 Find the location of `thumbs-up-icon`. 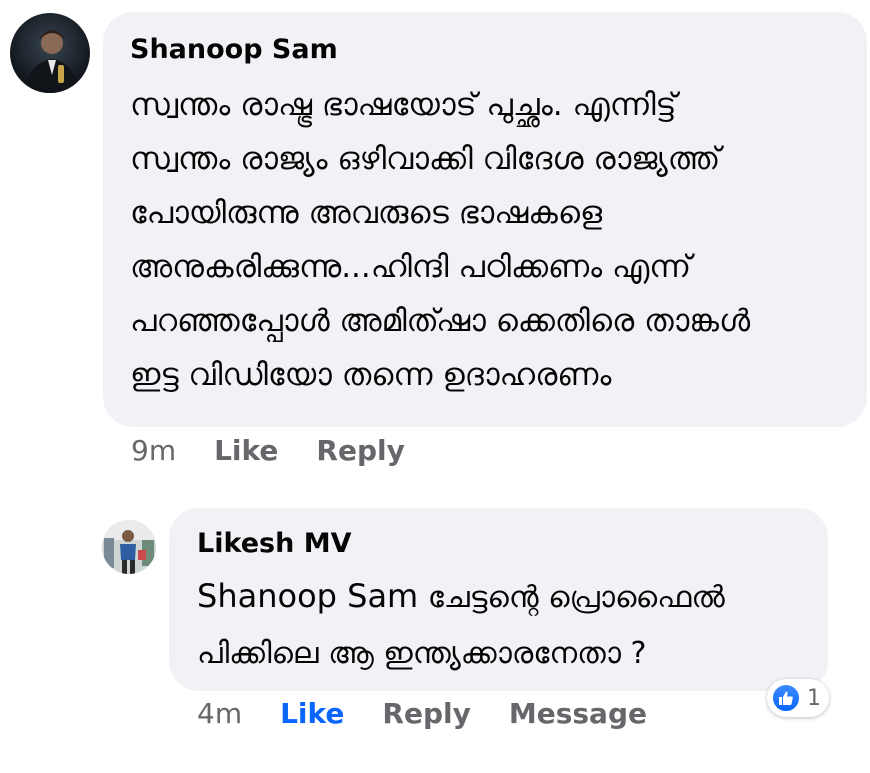

thumbs-up-icon is located at coordinates (786, 698).